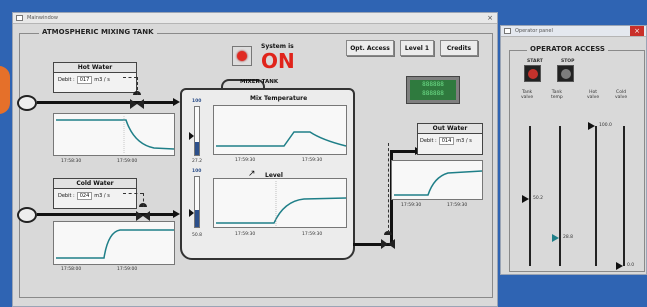 This screenshot has width=647, height=307. I want to click on start-label: START, so click(535, 61).